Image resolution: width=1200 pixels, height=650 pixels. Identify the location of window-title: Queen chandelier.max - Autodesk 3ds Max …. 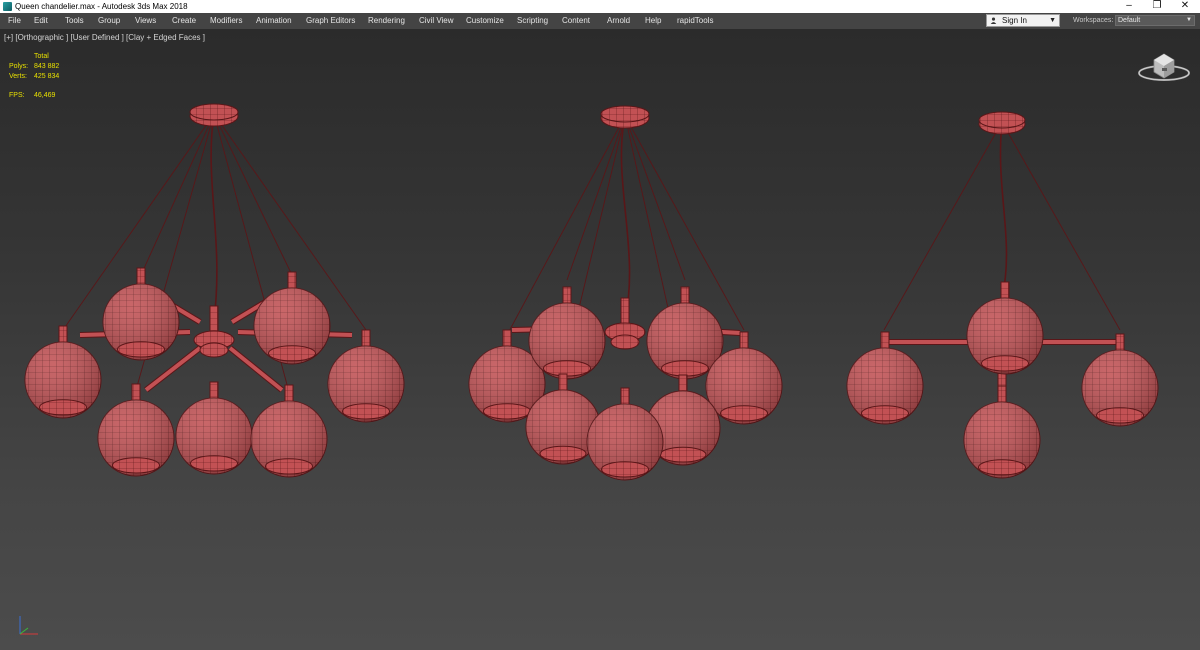
(101, 6).